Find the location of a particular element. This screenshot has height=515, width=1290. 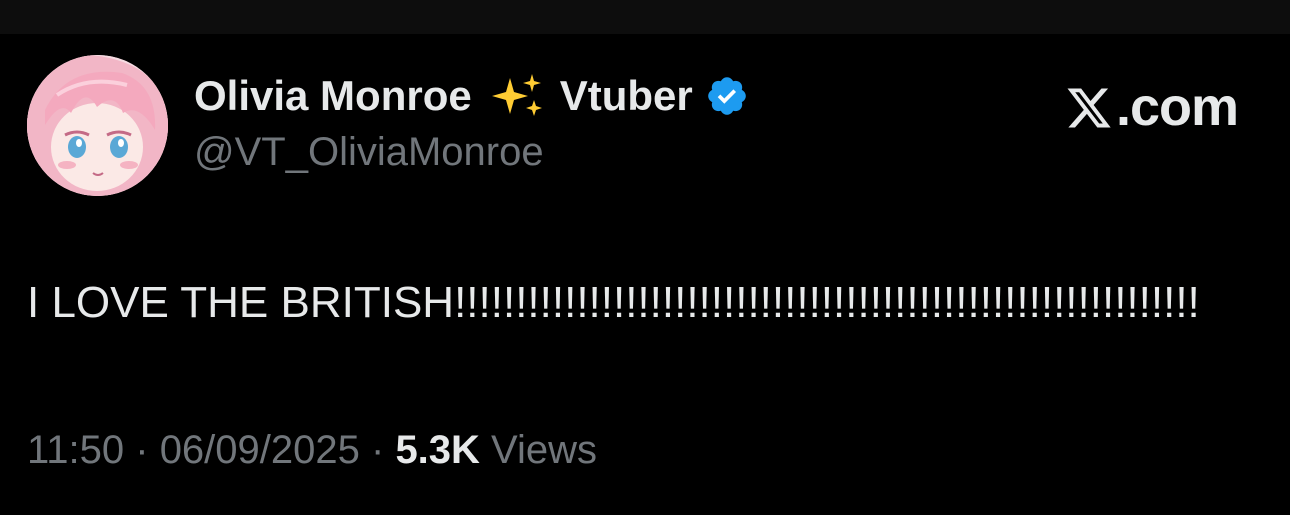

brand-watermark: .com is located at coordinates (1151, 107).